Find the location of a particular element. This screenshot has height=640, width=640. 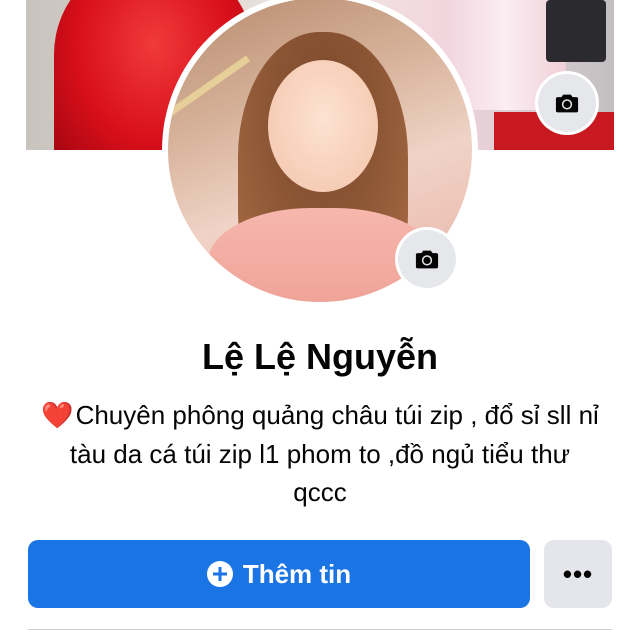

profile-picture-face is located at coordinates (323, 126).